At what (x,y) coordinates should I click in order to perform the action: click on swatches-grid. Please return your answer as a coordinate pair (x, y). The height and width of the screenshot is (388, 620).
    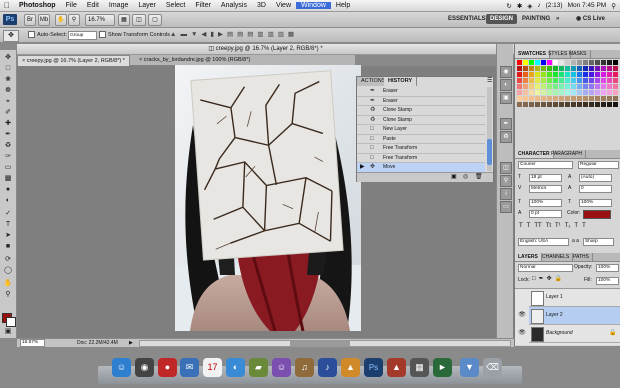
    Looking at the image, I should click on (568, 104).